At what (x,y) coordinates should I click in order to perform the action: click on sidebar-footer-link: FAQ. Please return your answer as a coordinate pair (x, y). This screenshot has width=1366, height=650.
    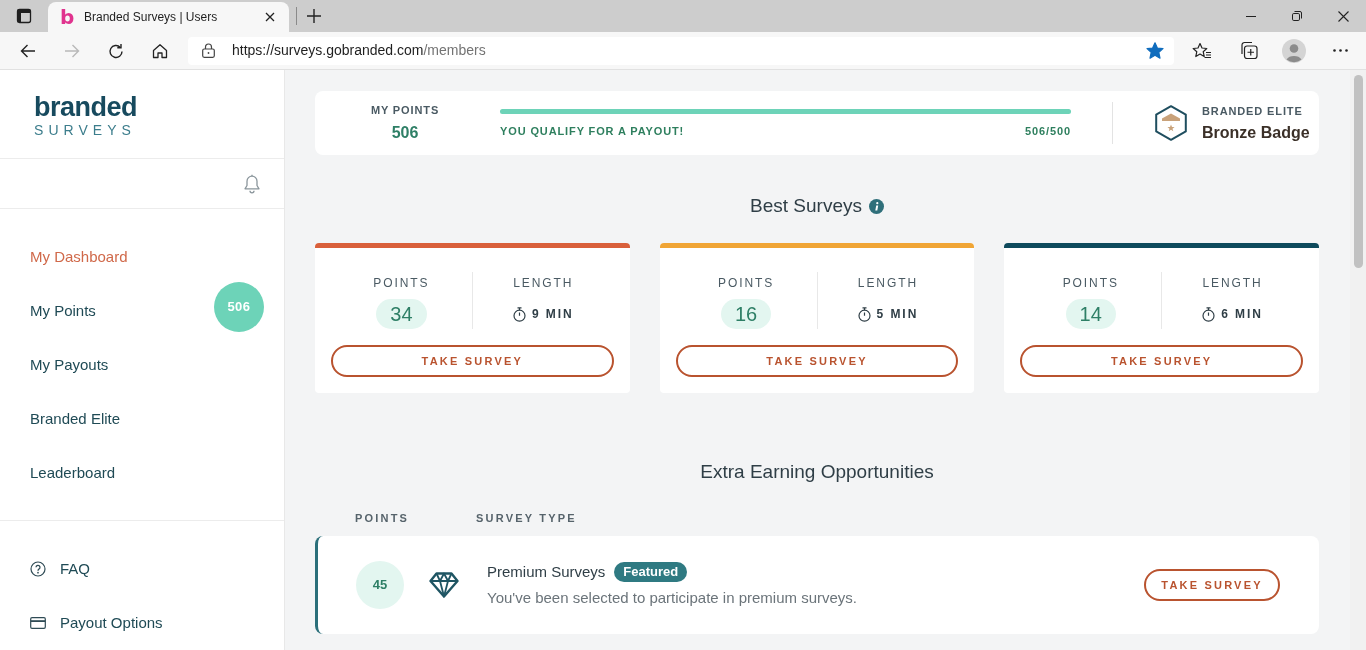
    Looking at the image, I should click on (142, 569).